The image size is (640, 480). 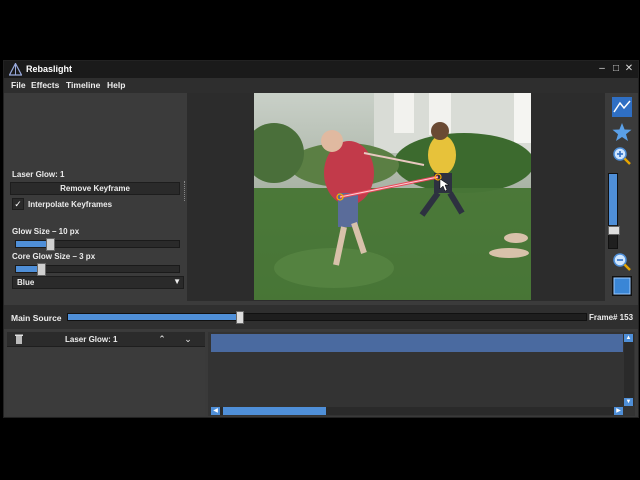 What do you see at coordinates (97, 244) in the screenshot?
I see `glow-size-slider` at bounding box center [97, 244].